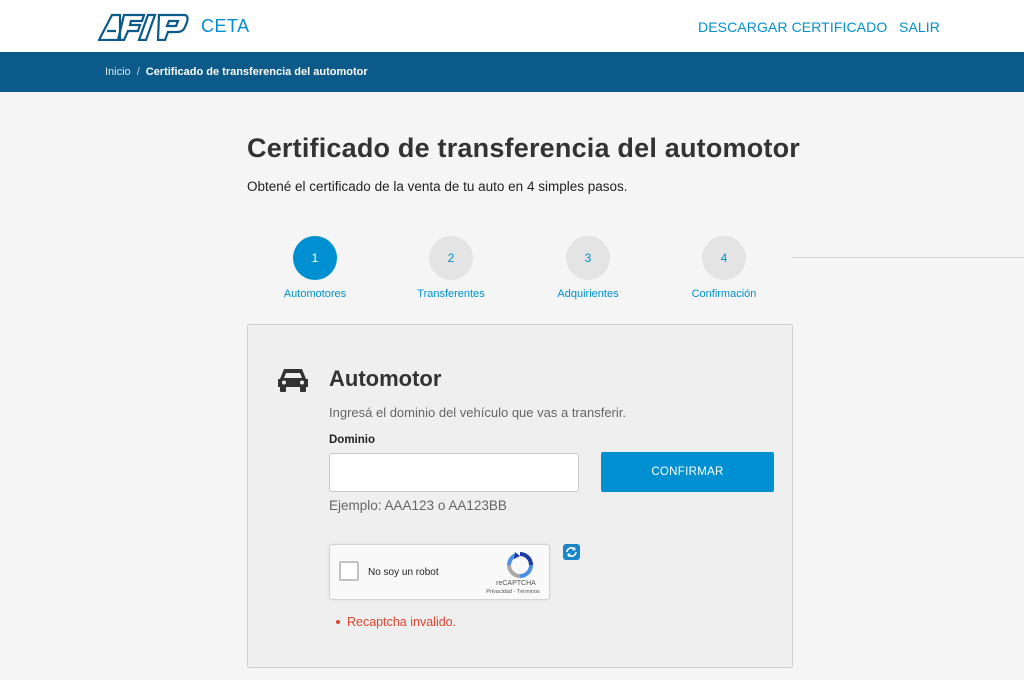 This screenshot has height=680, width=1024. Describe the element at coordinates (225, 26) in the screenshot. I see `brand-name: CETA` at that location.